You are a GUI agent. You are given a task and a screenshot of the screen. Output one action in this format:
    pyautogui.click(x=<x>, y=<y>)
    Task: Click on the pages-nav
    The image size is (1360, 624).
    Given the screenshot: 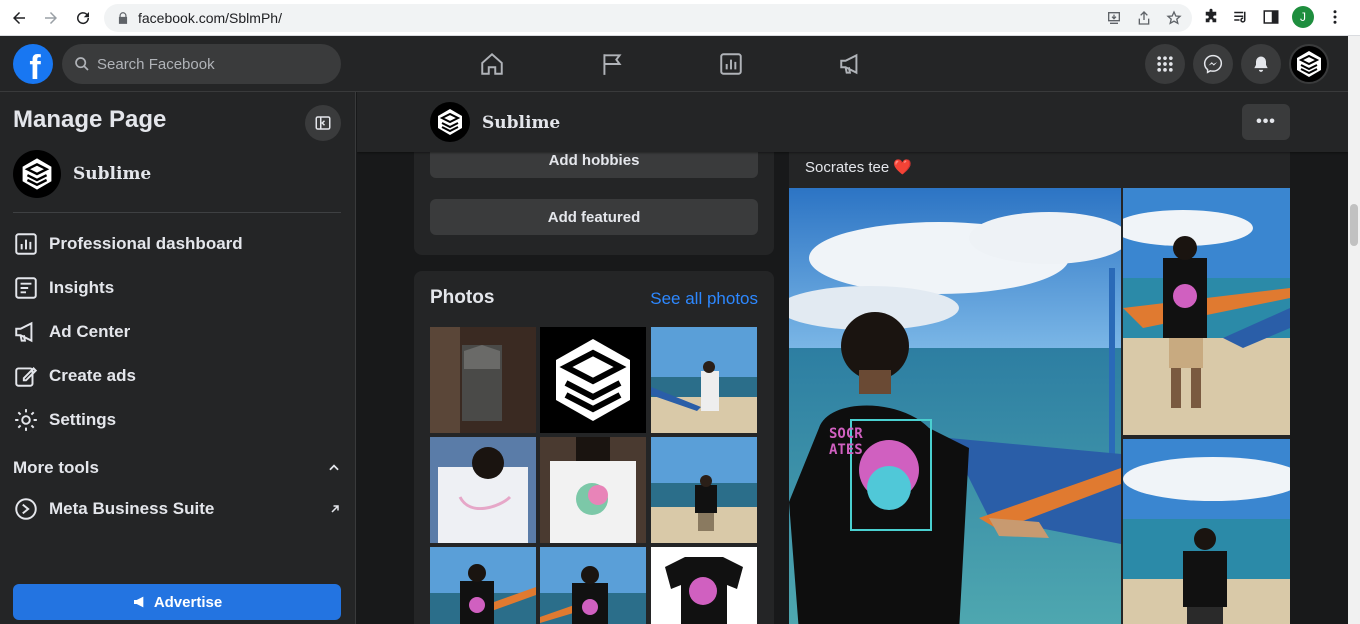 What is the action you would take?
    pyautogui.click(x=612, y=64)
    